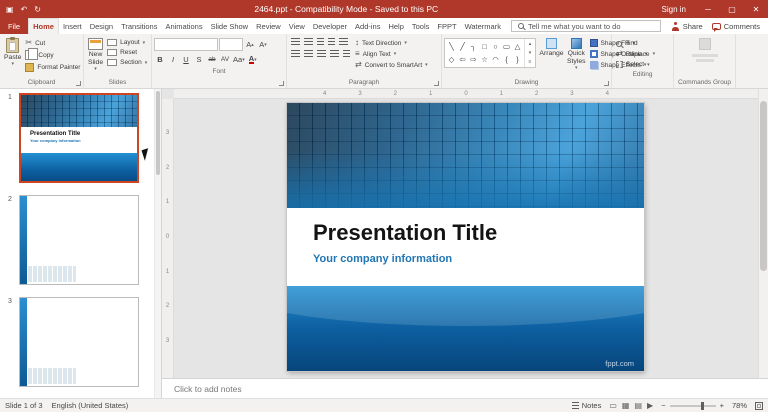 The height and width of the screenshot is (412, 768). Describe the element at coordinates (308, 53) in the screenshot. I see `align-center-button` at that location.